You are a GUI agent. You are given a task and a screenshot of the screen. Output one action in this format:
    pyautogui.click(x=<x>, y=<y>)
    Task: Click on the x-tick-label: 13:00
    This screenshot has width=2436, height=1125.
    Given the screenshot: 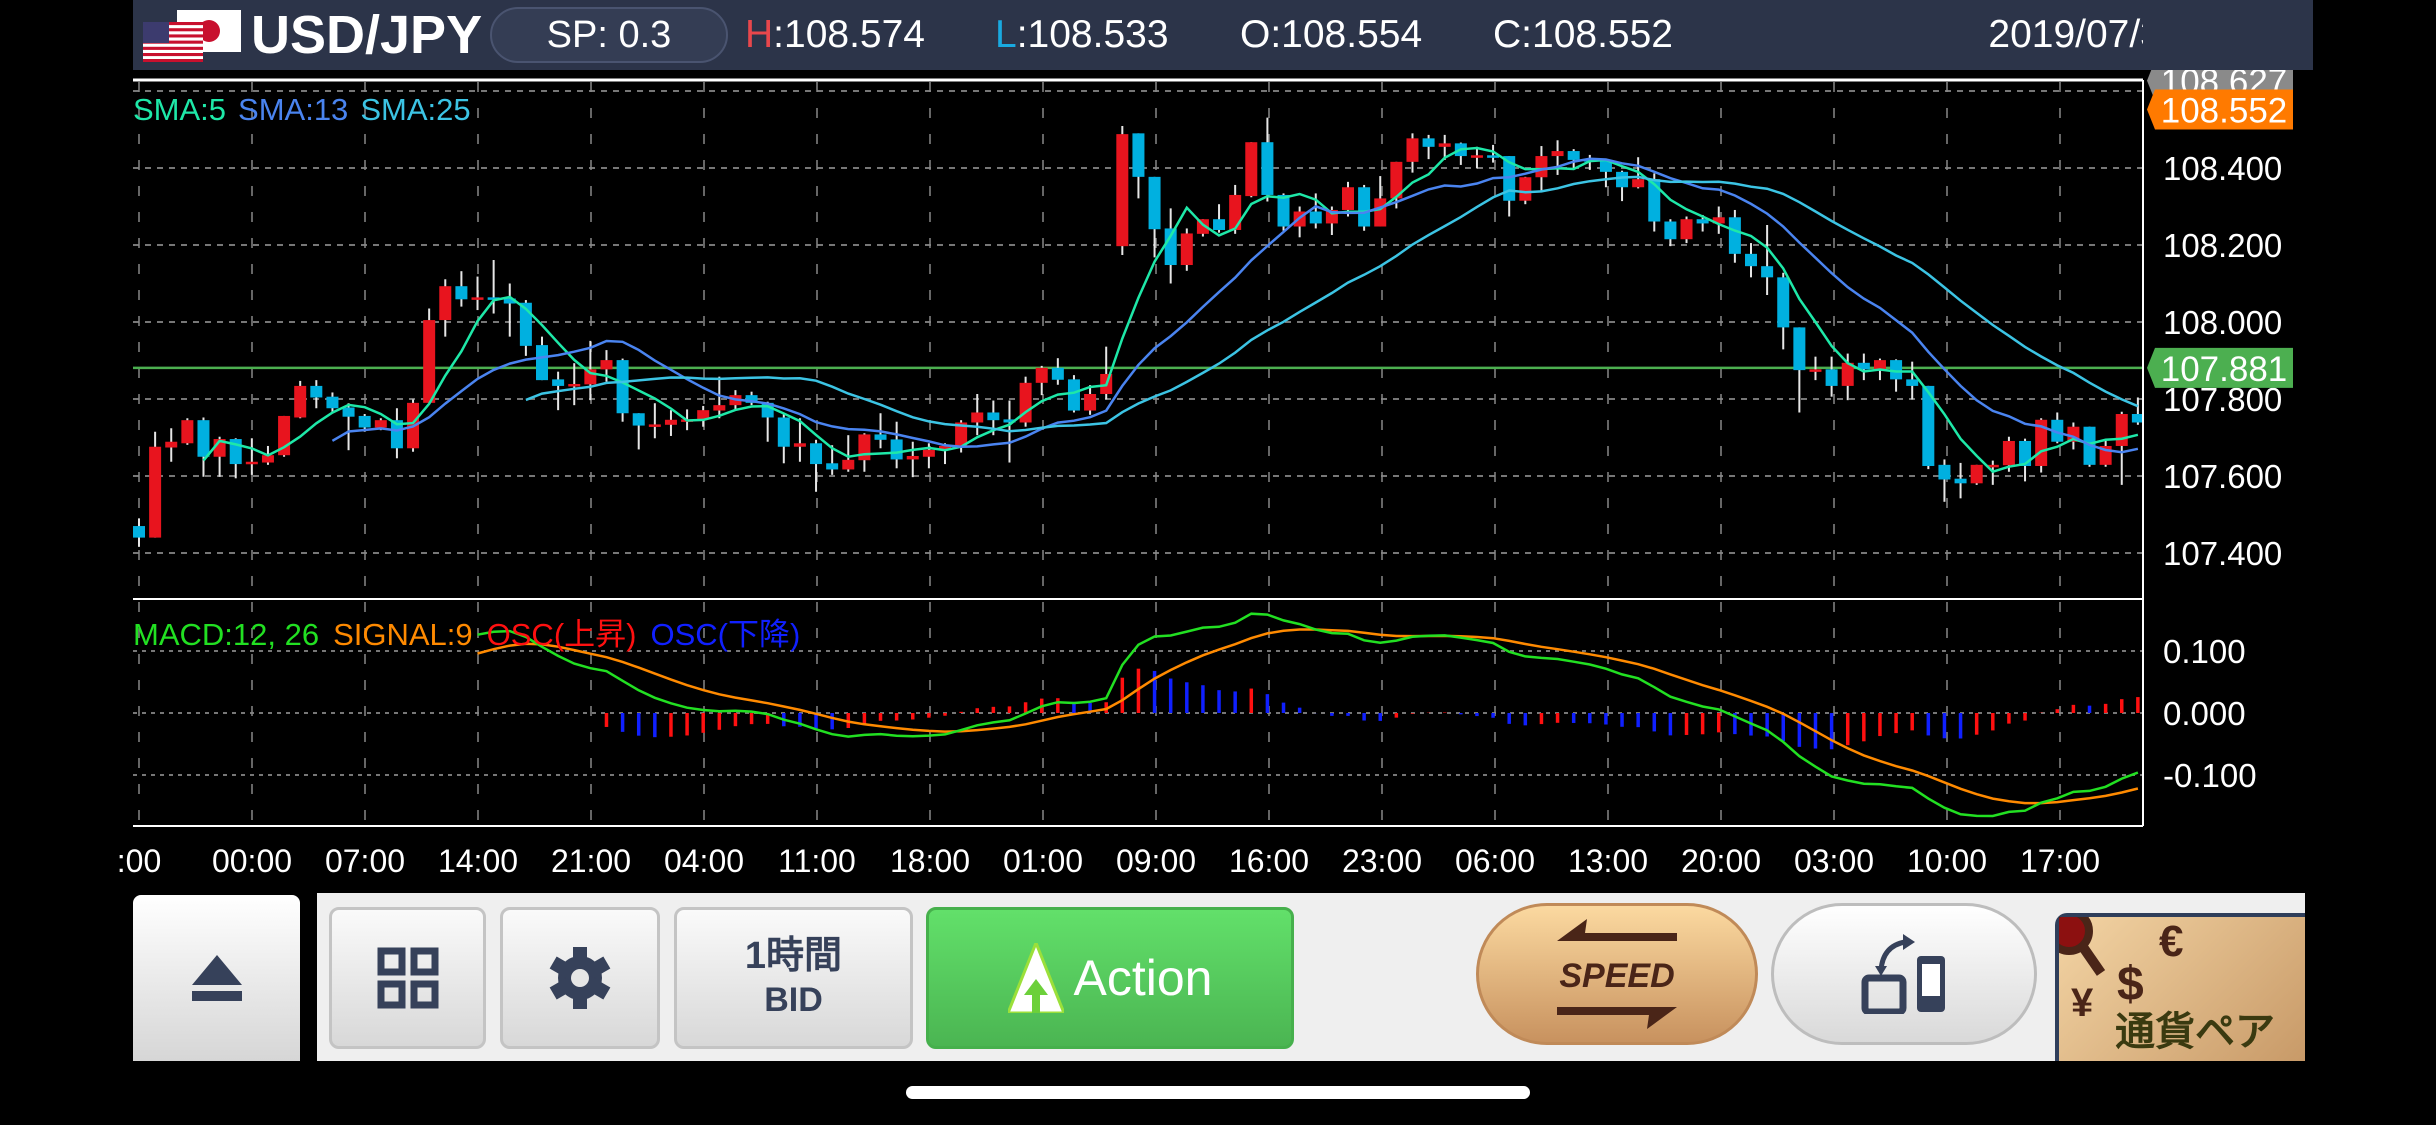 What is the action you would take?
    pyautogui.click(x=1608, y=861)
    